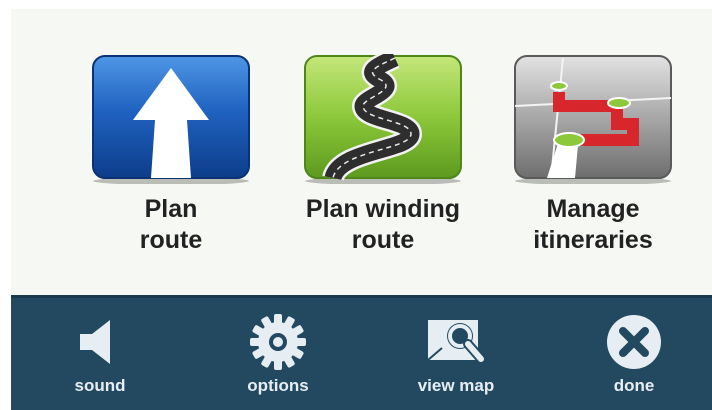 This screenshot has width=712, height=410. I want to click on plan-winding-route-label: Plan winding route, so click(383, 225).